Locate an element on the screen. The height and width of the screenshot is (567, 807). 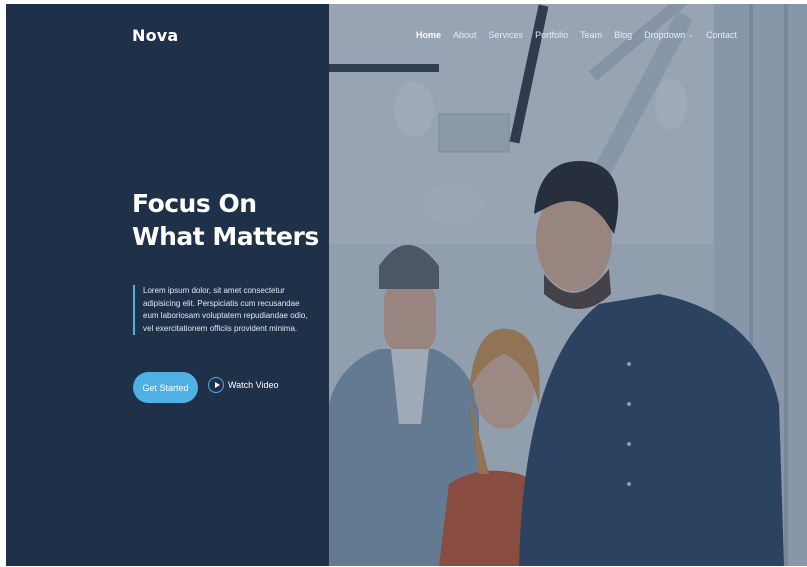
nav-item-dropdown: Dropdown ⌄ is located at coordinates (669, 35).